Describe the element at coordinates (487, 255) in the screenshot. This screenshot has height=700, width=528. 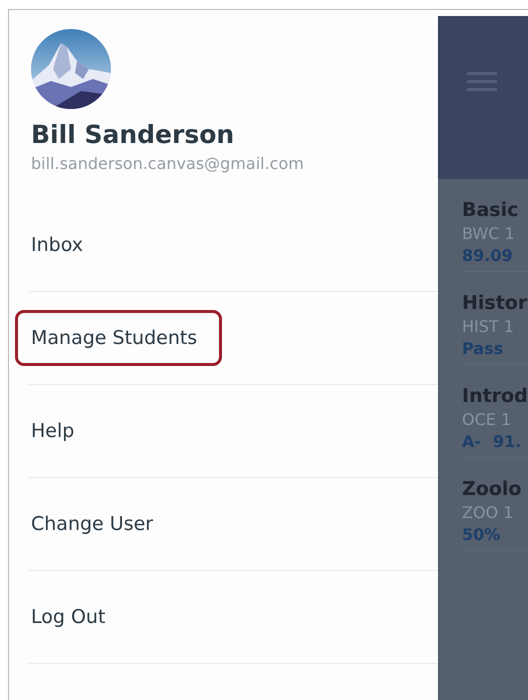
I see `course-grade: 89.09` at that location.